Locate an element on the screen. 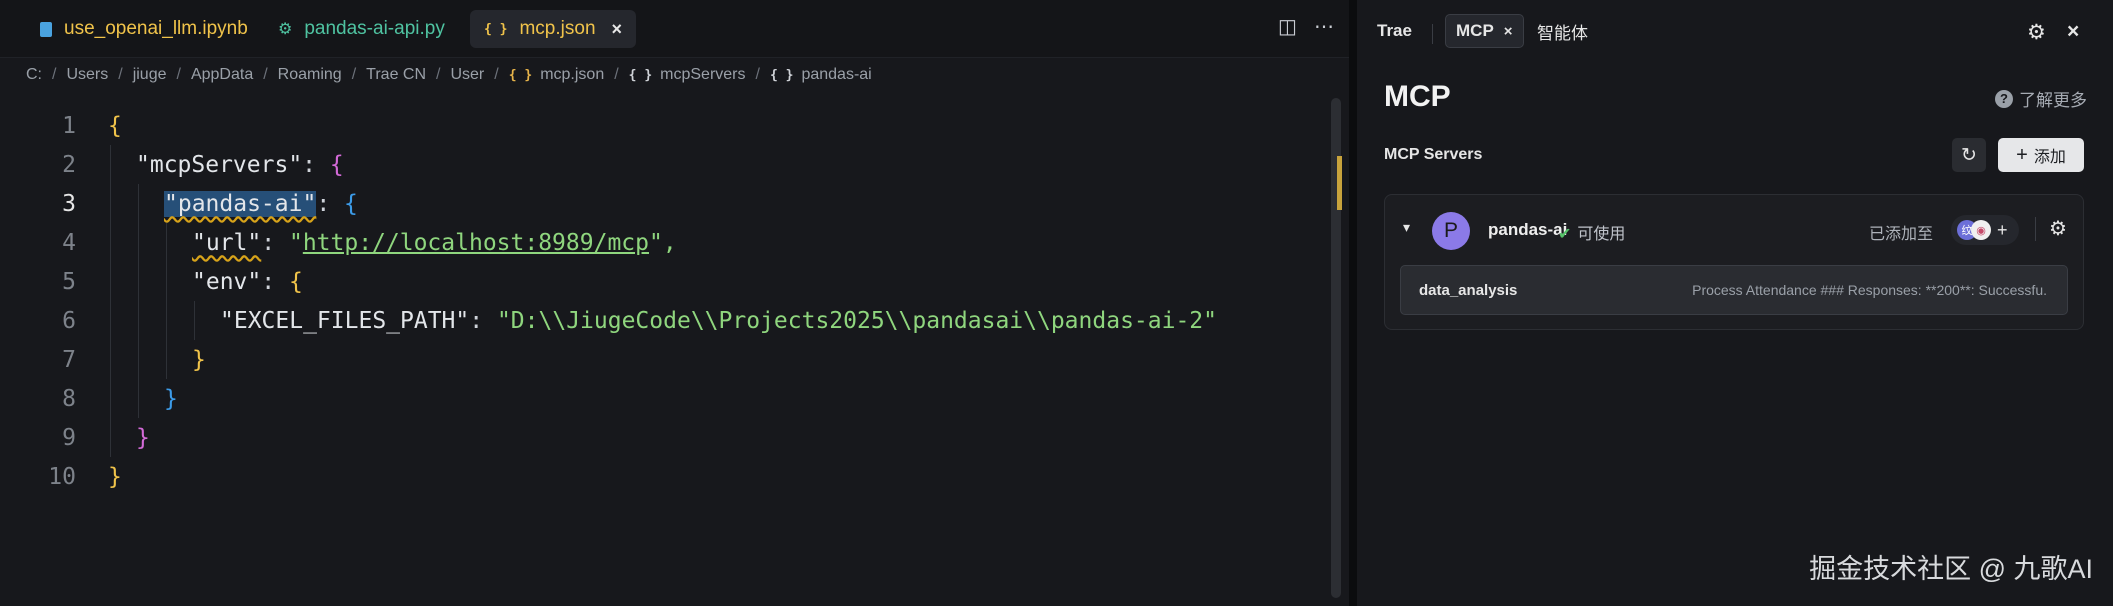  server-status: ✔ 可使用 is located at coordinates (1592, 234).